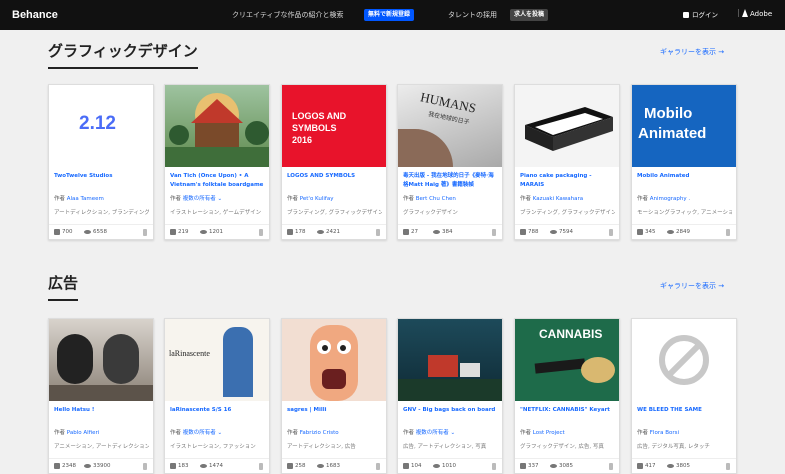  Describe the element at coordinates (567, 181) in the screenshot. I see `project-title: Piano cake packaging - MARAIS` at that location.